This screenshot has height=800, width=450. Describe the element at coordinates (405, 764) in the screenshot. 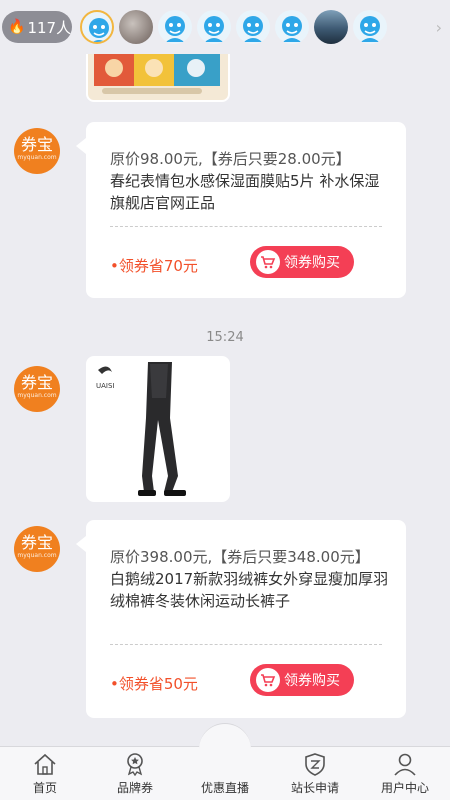

I see `user-icon` at that location.